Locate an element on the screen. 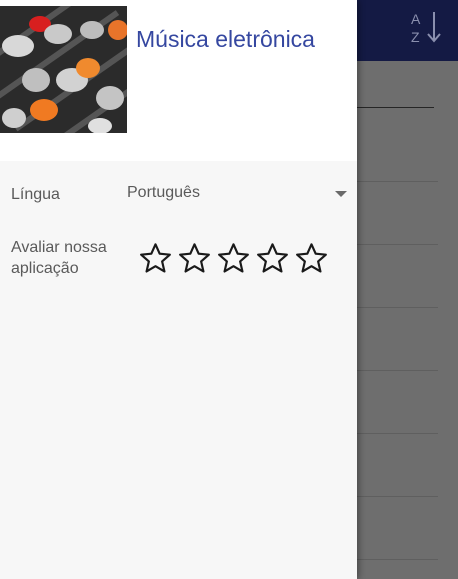 The height and width of the screenshot is (579, 458). language-value: Português is located at coordinates (163, 192).